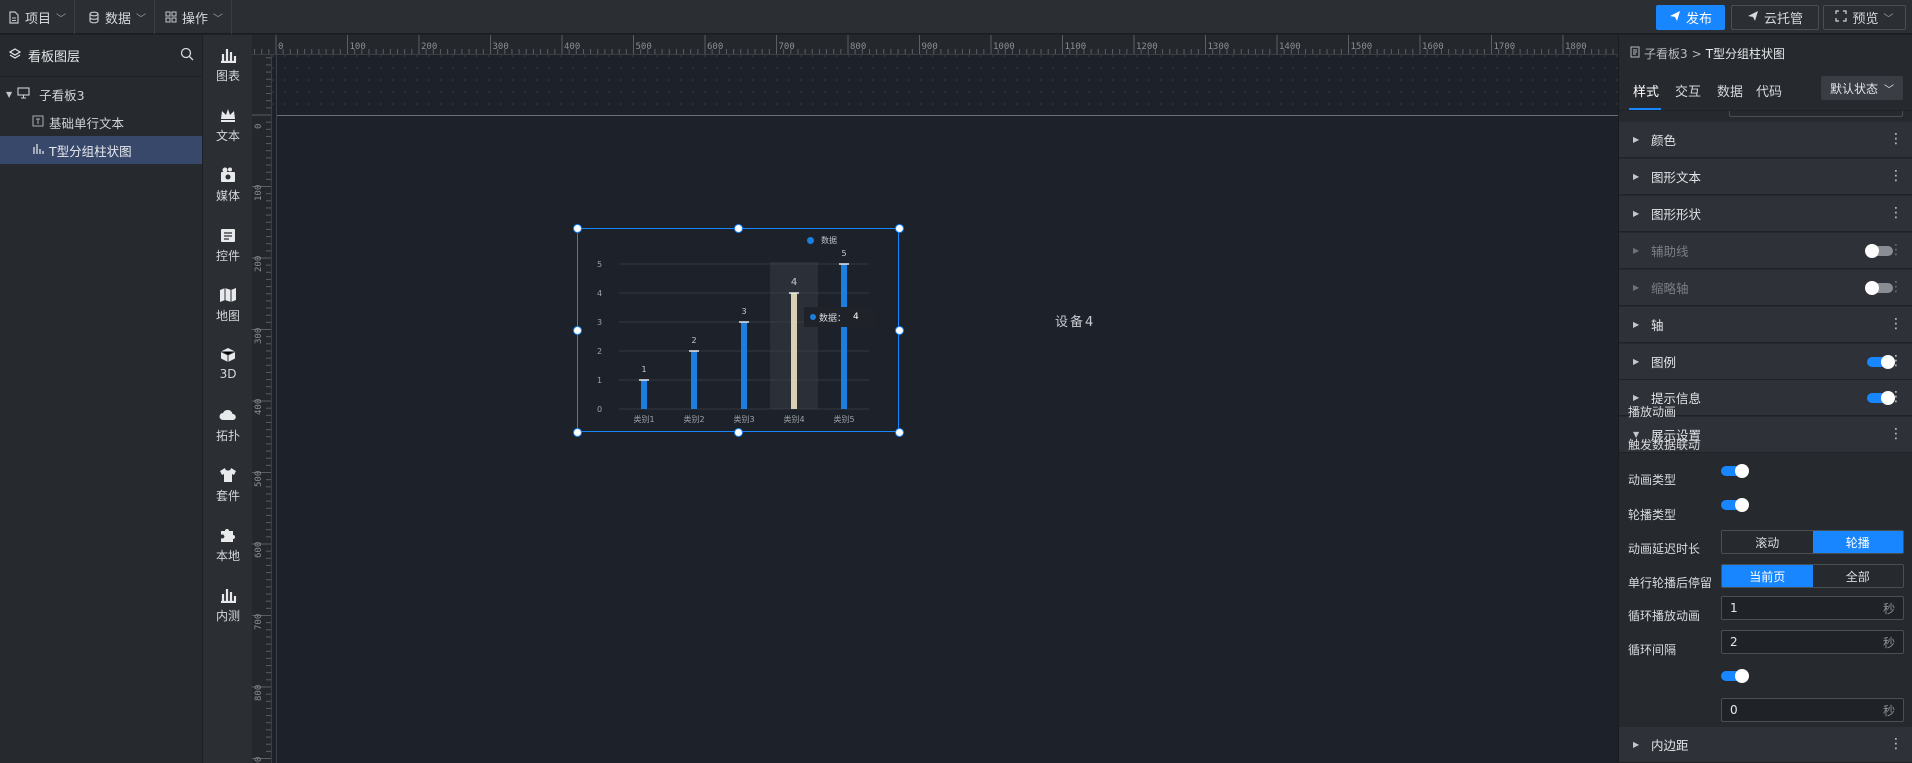 Image resolution: width=1912 pixels, height=763 pixels. What do you see at coordinates (715, 47) in the screenshot?
I see `ruler-label: 600` at bounding box center [715, 47].